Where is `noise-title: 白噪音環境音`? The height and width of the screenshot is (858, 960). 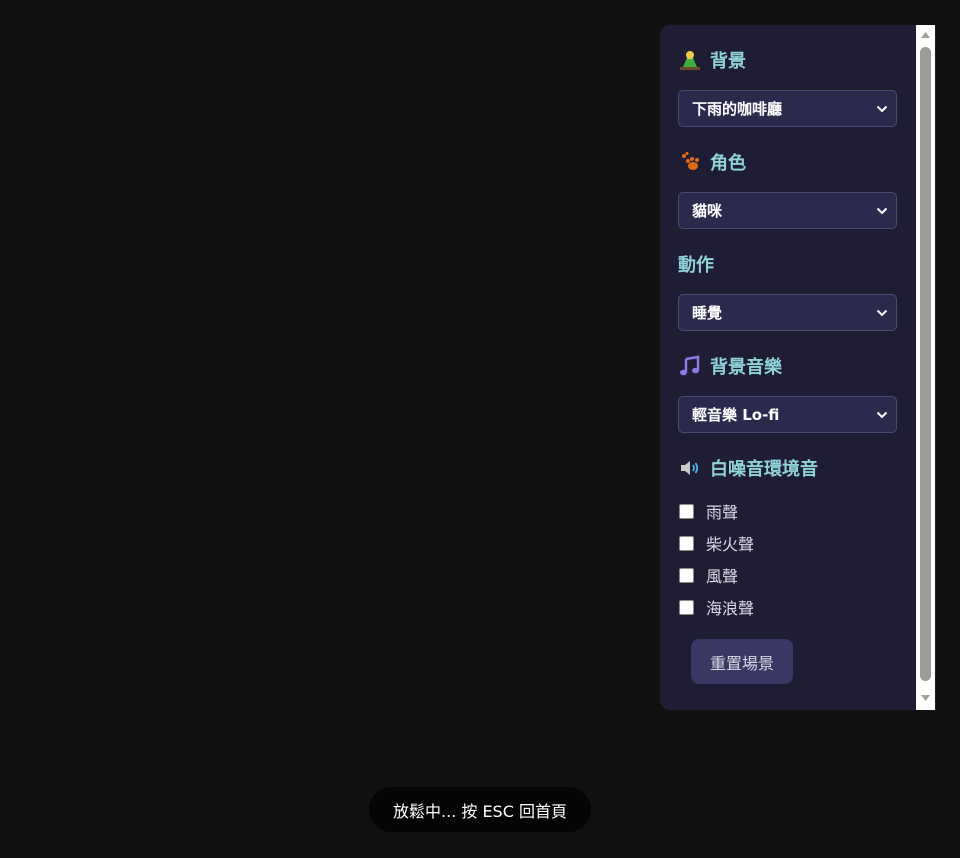
noise-title: 白噪音環境音 is located at coordinates (788, 468).